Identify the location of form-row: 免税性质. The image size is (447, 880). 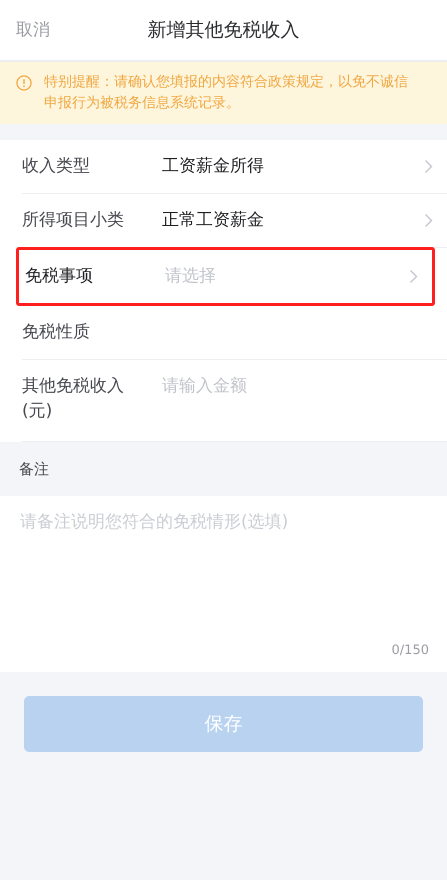
(234, 333).